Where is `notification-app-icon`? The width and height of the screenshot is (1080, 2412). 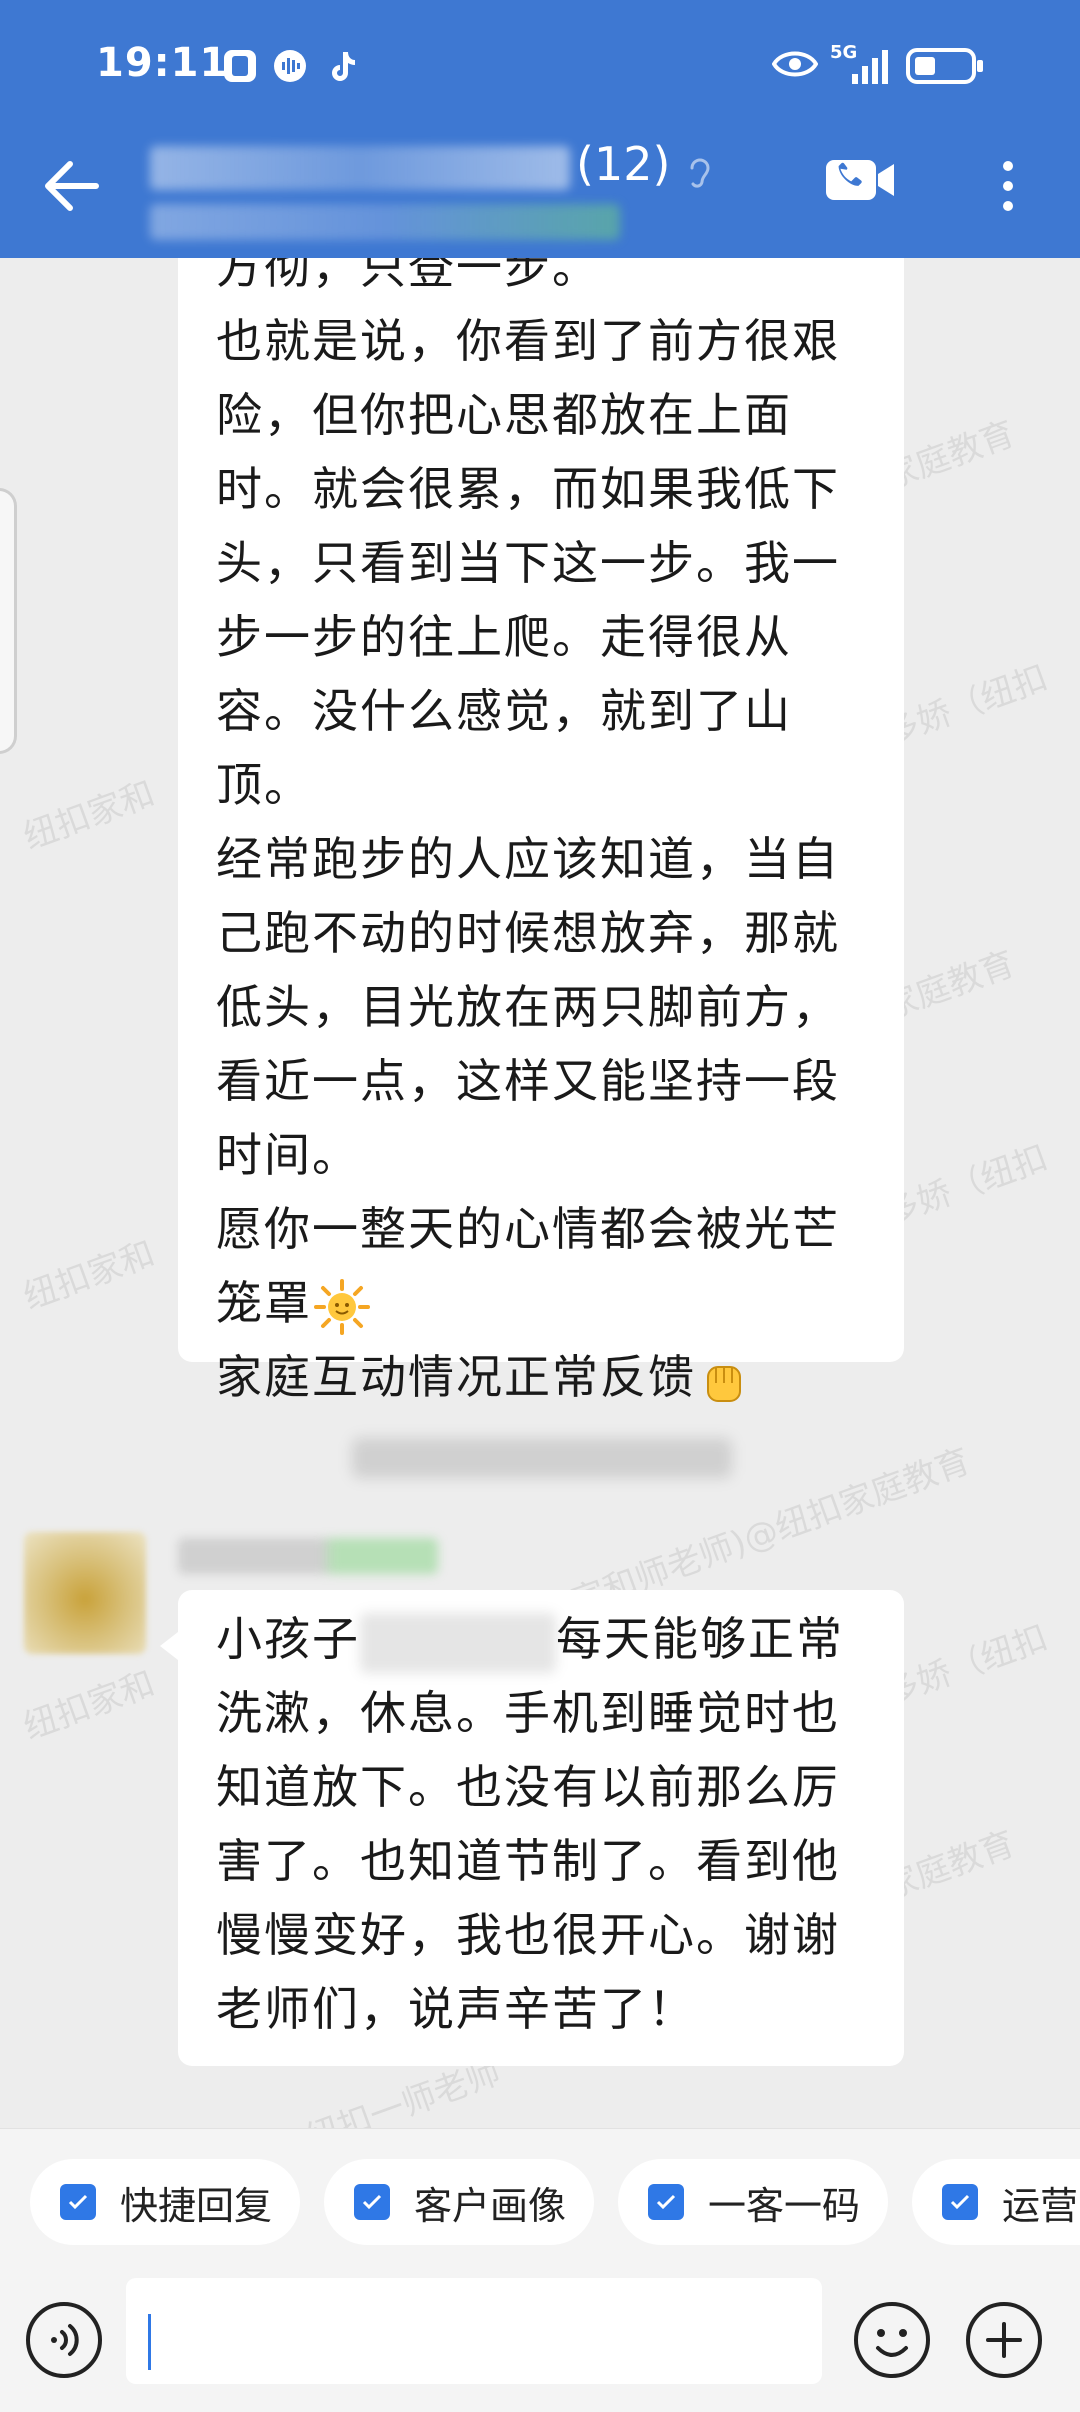
notification-app-icon is located at coordinates (240, 66).